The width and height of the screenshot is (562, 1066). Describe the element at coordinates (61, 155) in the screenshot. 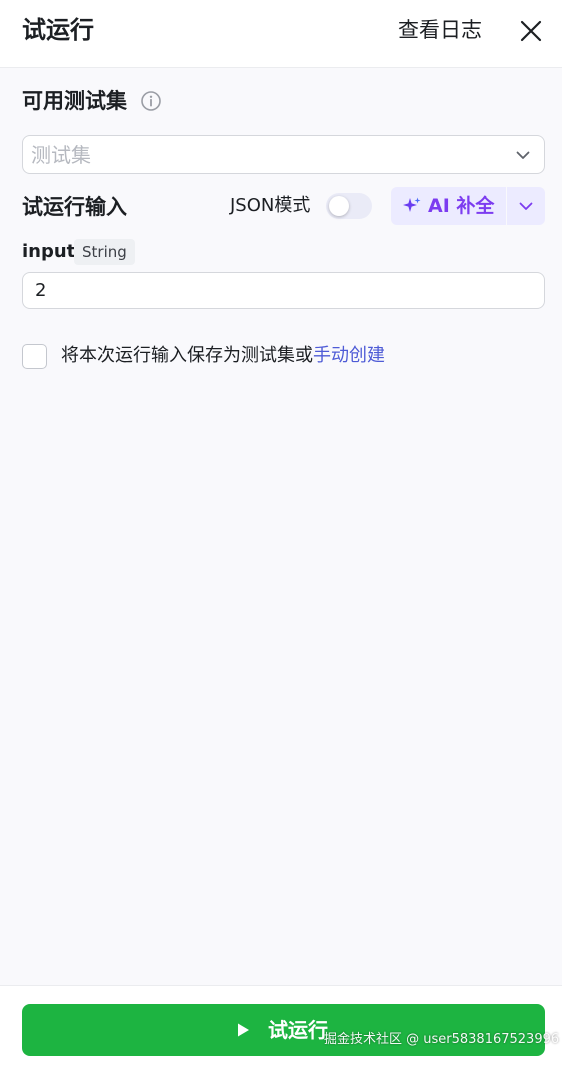

I see `testset-select-placeholder: 测试集` at that location.